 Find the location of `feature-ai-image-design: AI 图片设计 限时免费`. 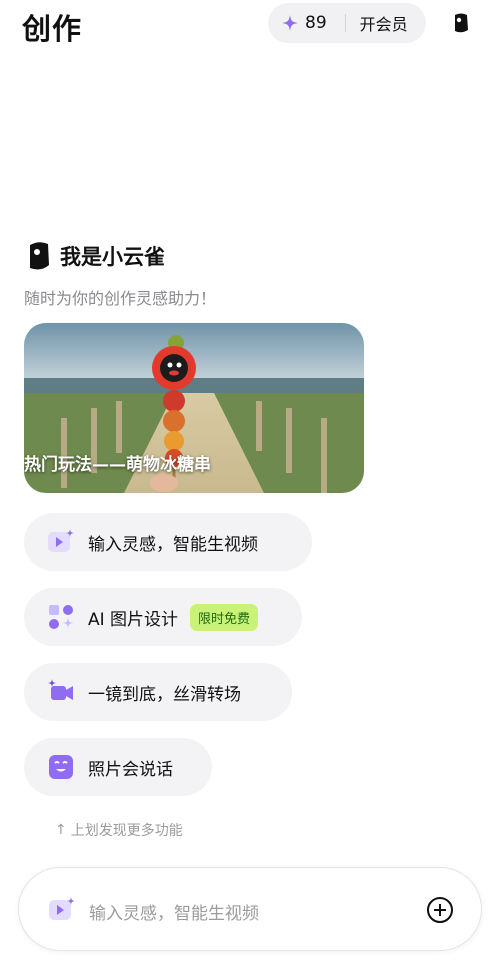

feature-ai-image-design: AI 图片设计 限时免费 is located at coordinates (163, 617).